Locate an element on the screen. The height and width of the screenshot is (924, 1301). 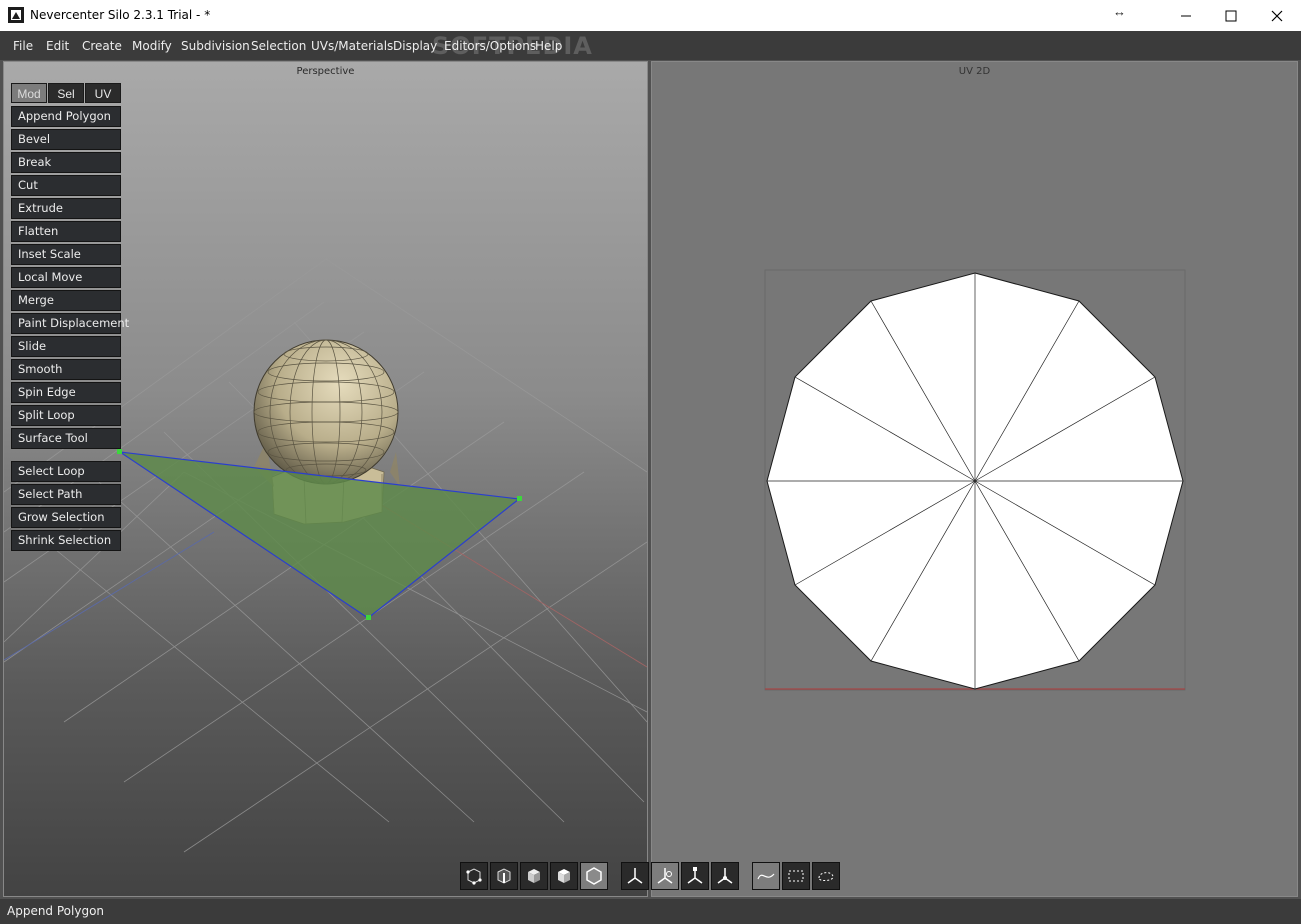
paint-select-button is located at coordinates (766, 876).